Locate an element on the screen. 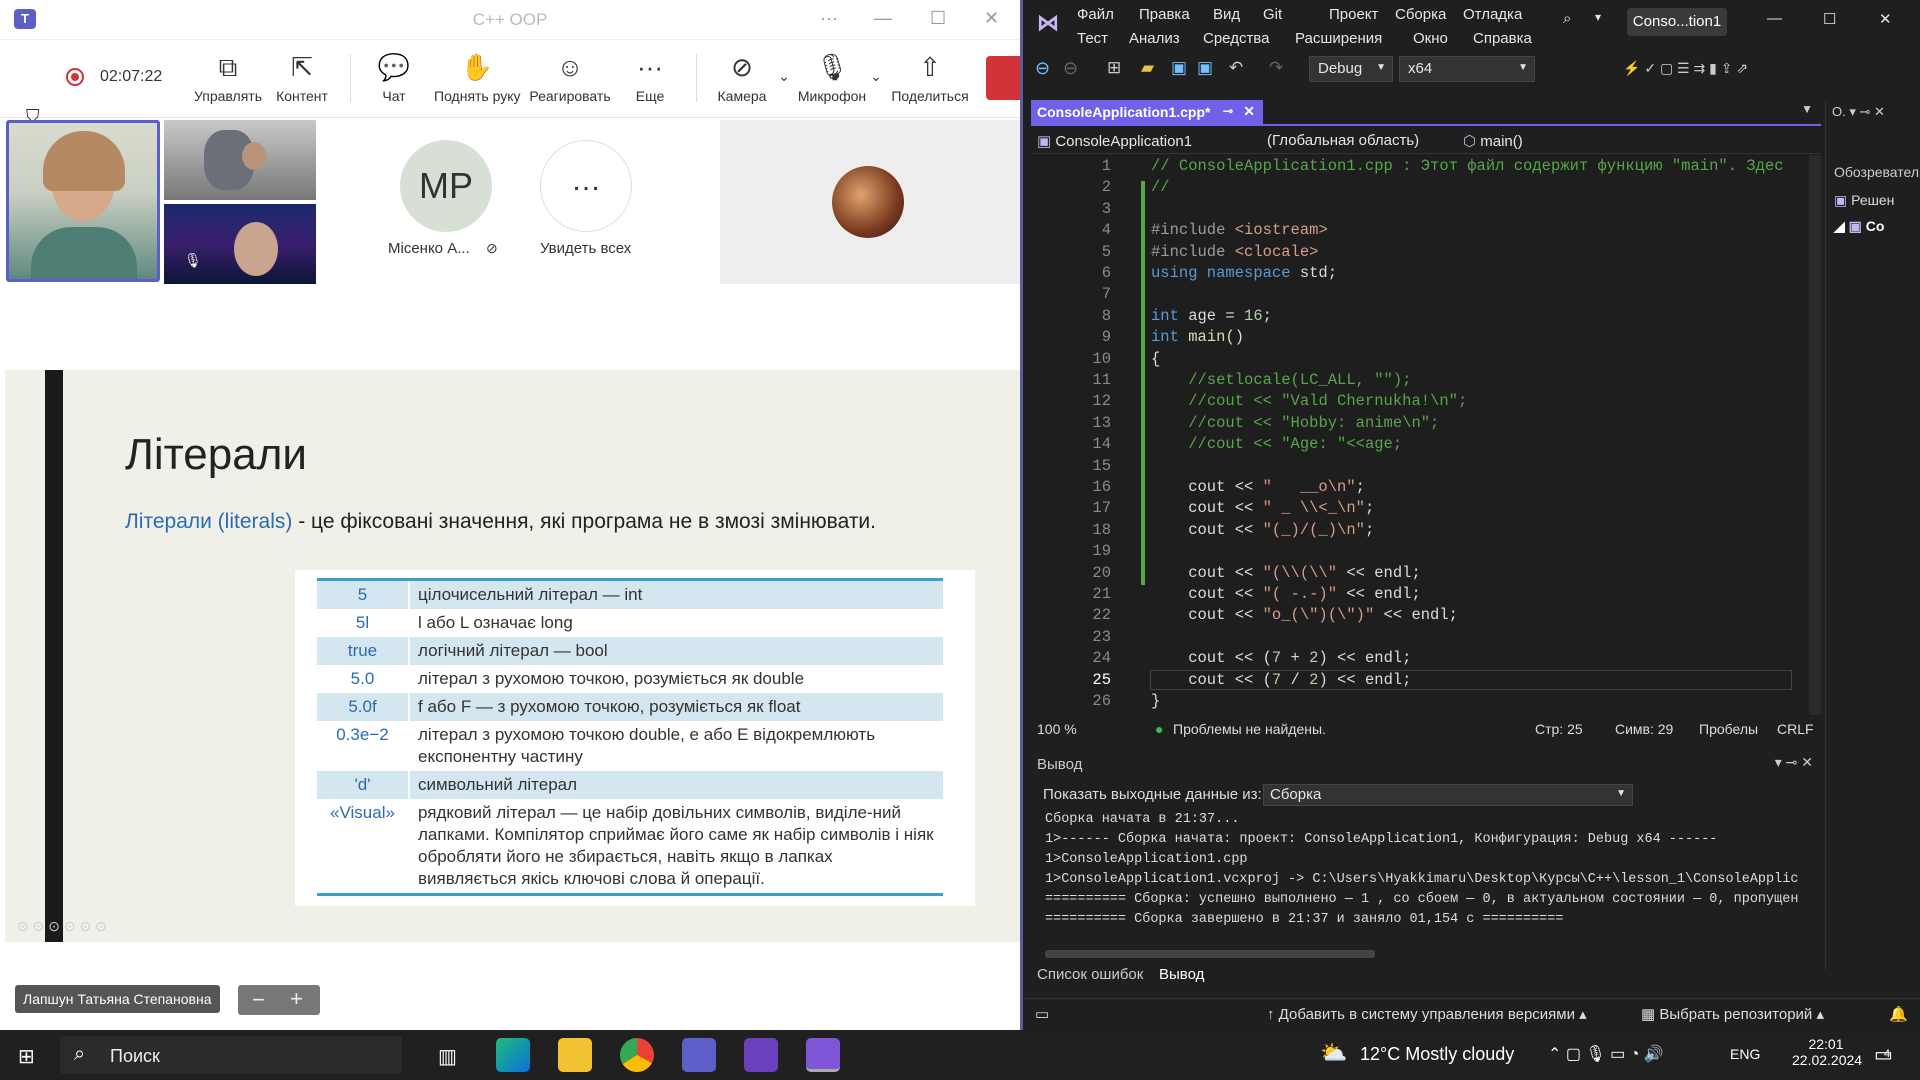  undo-icon: ↶ is located at coordinates (1236, 68).